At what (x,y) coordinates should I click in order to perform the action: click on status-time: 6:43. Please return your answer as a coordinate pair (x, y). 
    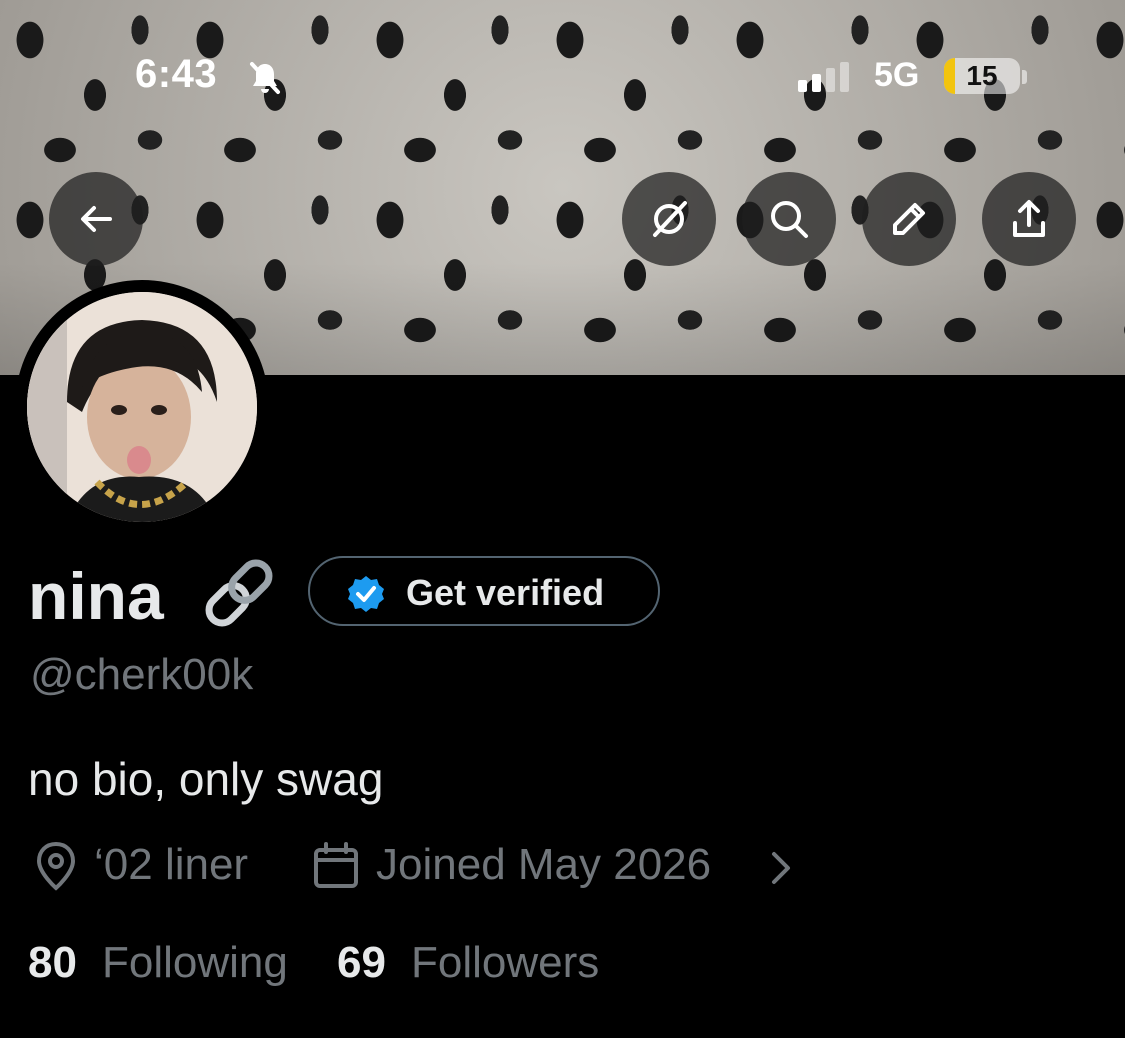
    Looking at the image, I should click on (176, 74).